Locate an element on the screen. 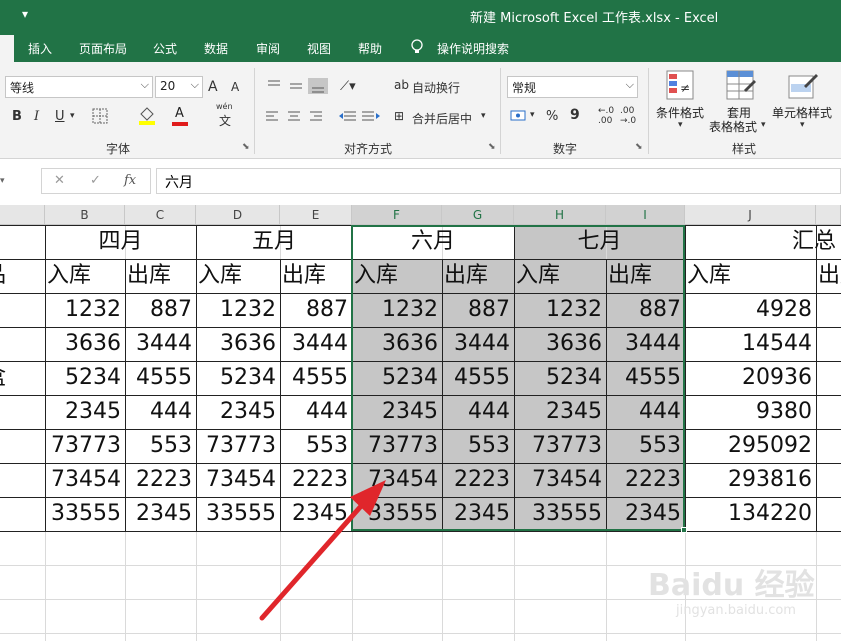 This screenshot has width=841, height=641. number-format-select: 常规 ⌵ is located at coordinates (572, 87).